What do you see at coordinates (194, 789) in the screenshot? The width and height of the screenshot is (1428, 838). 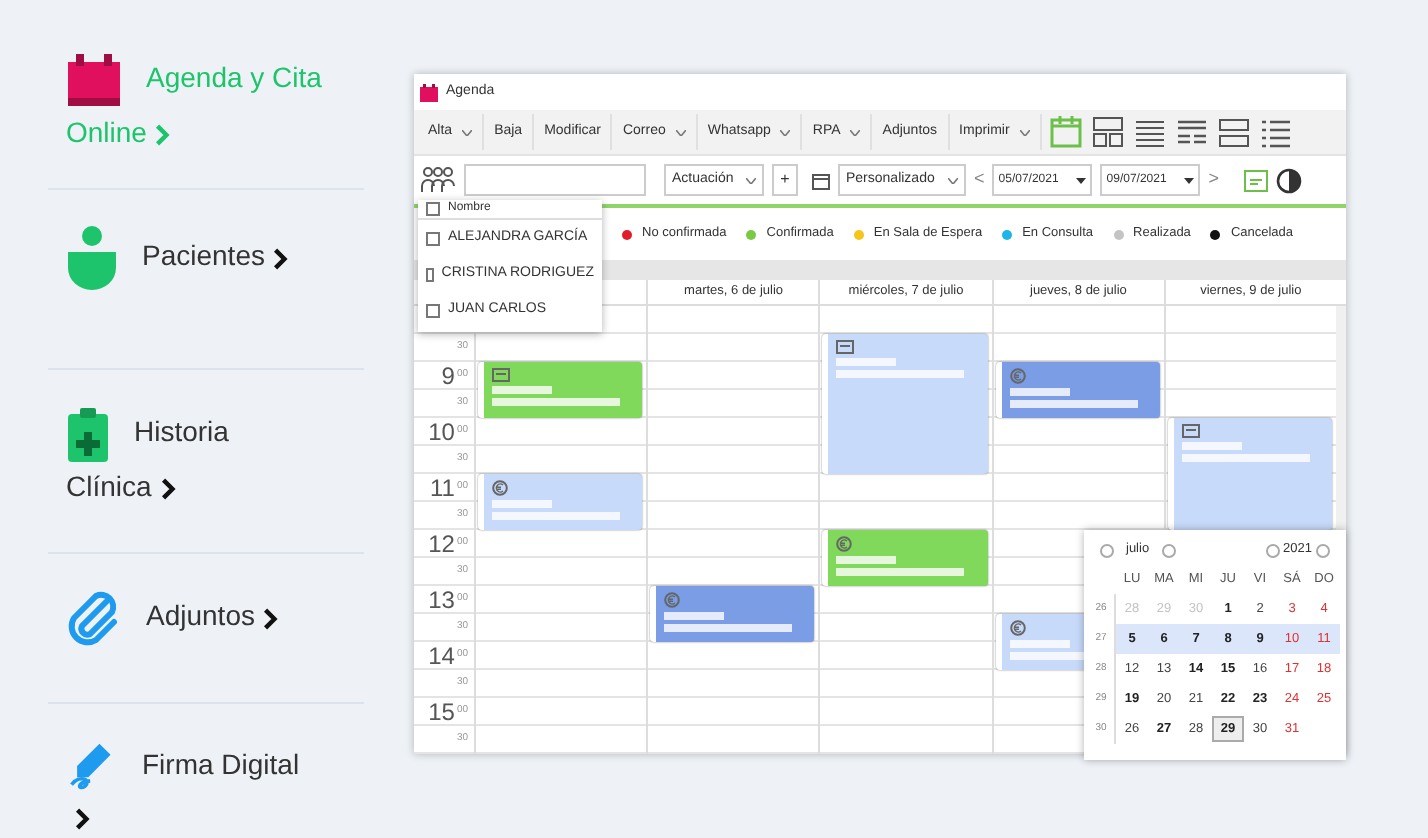 I see `sidebar-item: Firma Digital` at bounding box center [194, 789].